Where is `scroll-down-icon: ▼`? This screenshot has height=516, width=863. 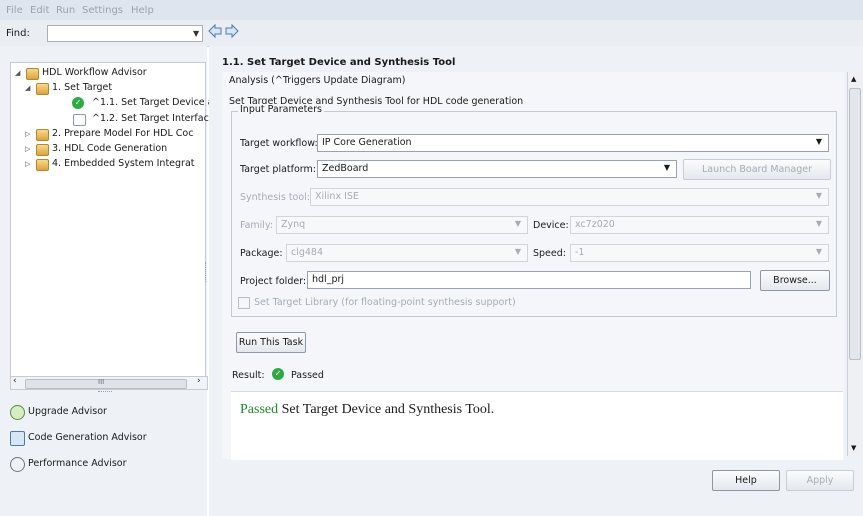
scroll-down-icon: ▼ is located at coordinates (853, 448).